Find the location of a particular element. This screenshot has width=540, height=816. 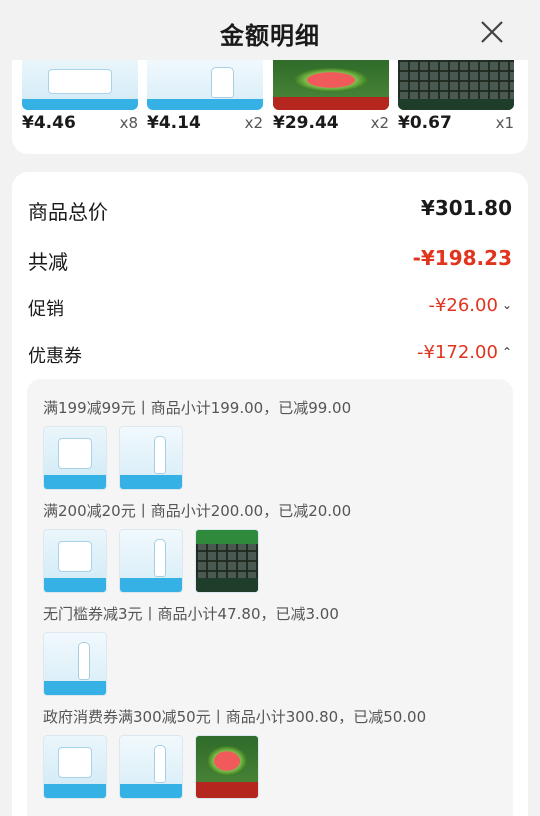

promo-amount: -¥26.00 ⌄ is located at coordinates (470, 305).